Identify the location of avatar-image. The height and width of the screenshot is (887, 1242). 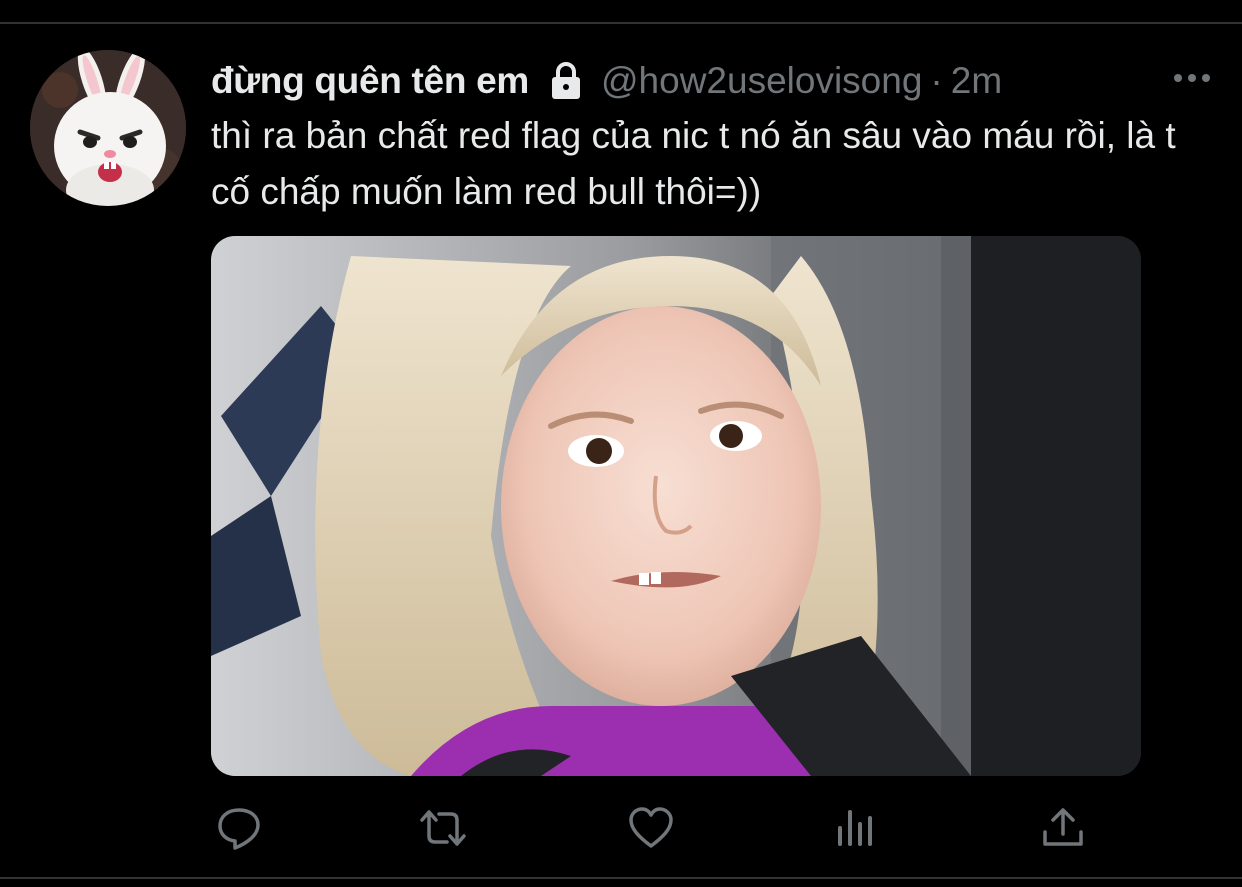
(108, 128).